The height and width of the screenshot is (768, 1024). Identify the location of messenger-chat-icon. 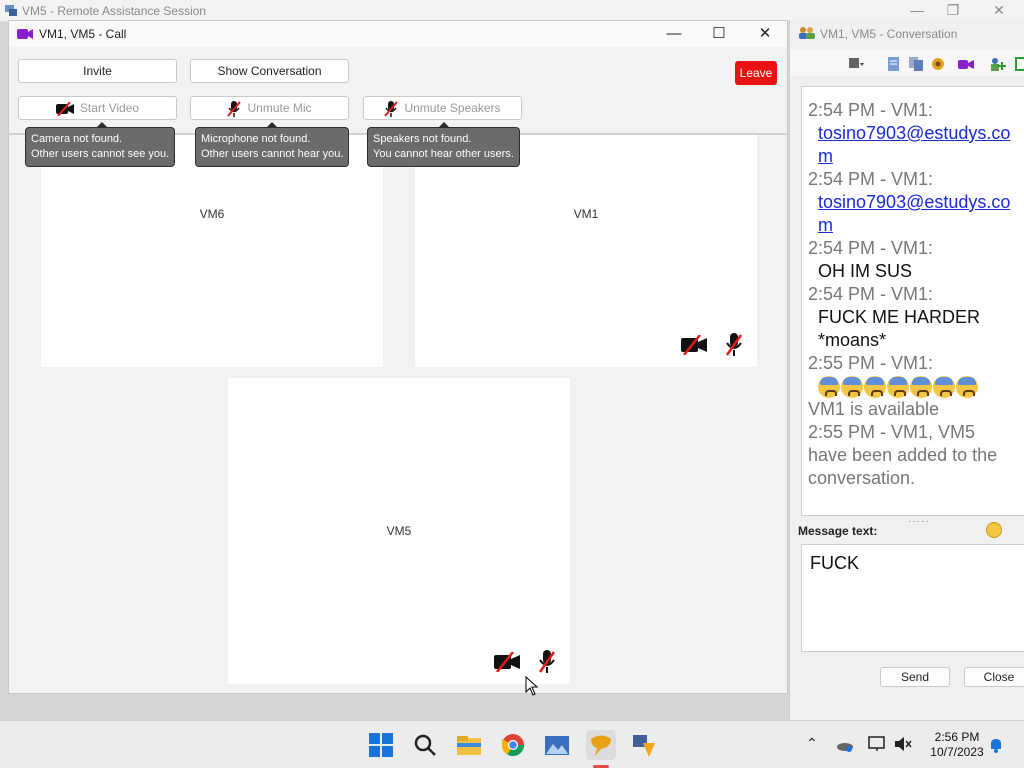
(601, 745).